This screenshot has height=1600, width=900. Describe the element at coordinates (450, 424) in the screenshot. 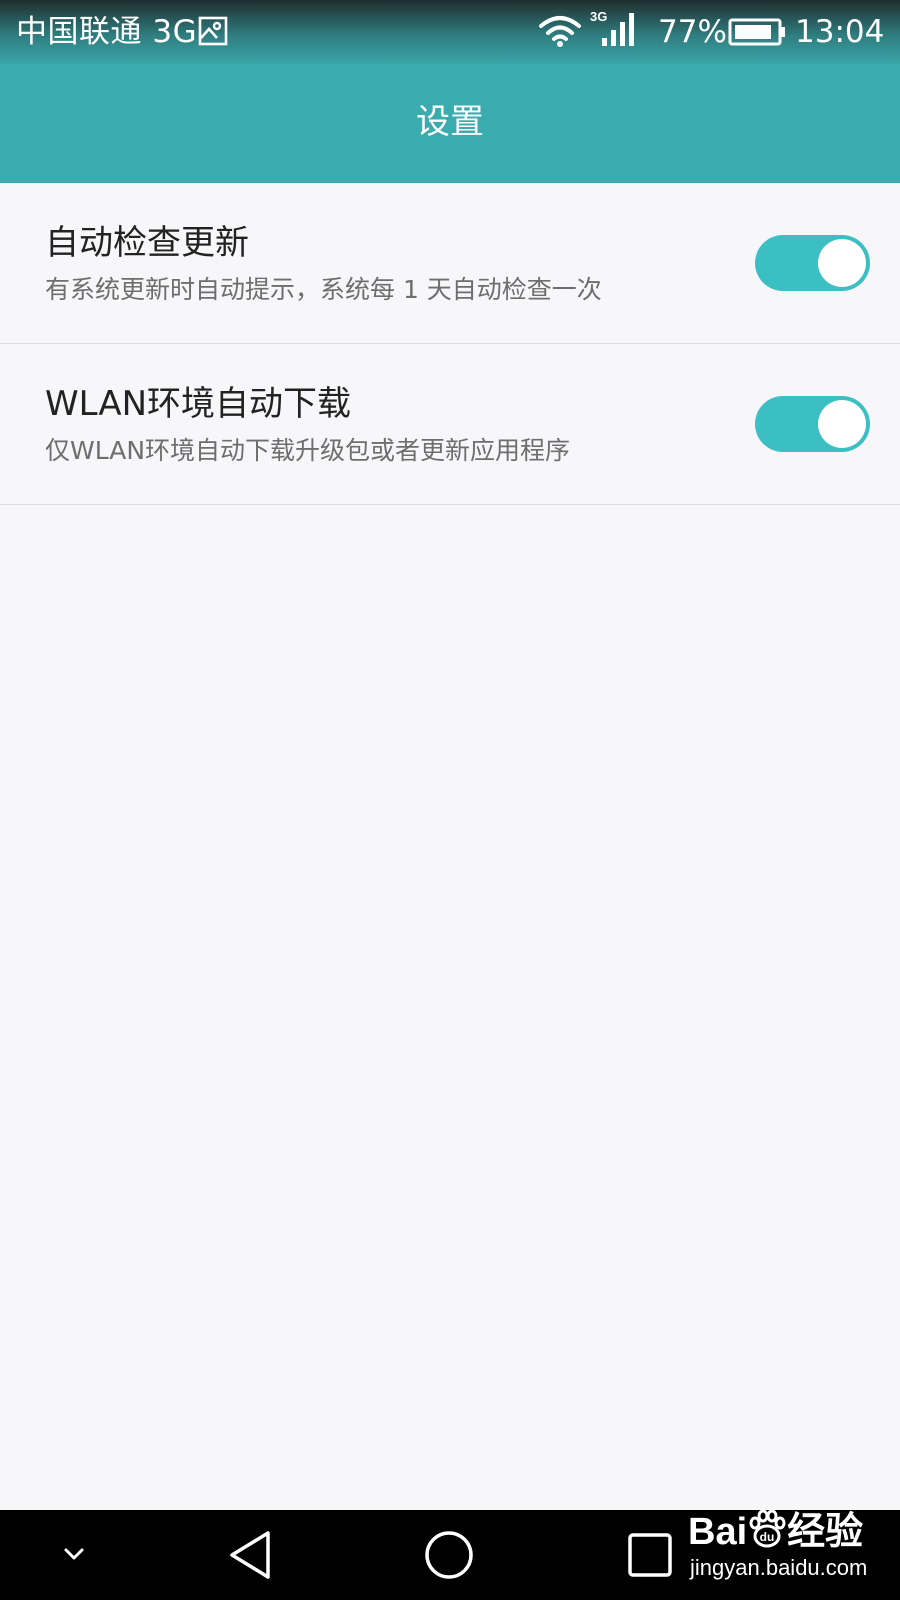

I see `setting-wlan-auto-download: WLAN环境自动下载 仅WLAN环境自动下载升级包或者更新应用程序` at that location.